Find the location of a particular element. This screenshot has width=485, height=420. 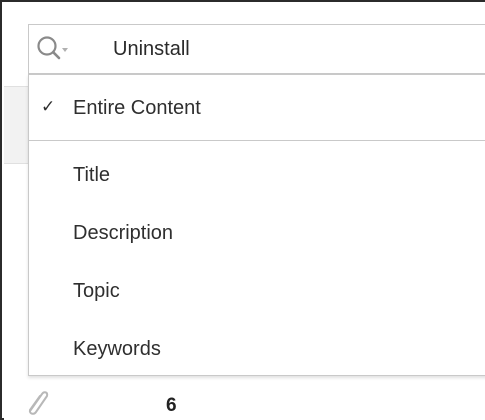

menu-item-topic: Topic is located at coordinates (257, 292).